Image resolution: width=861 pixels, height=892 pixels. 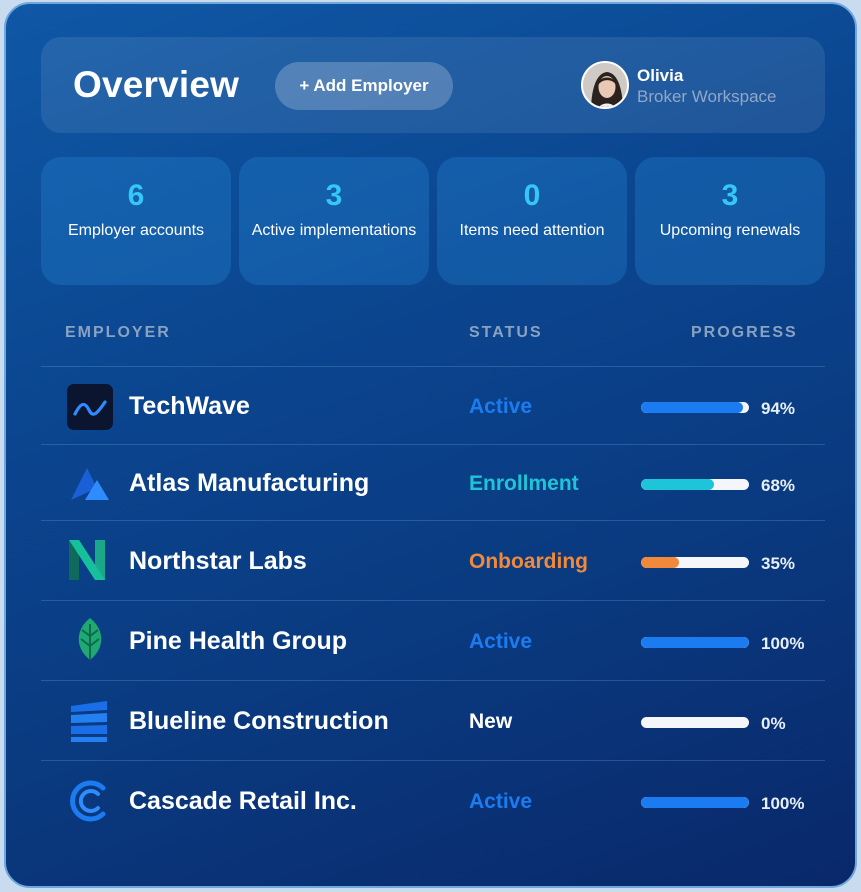 I want to click on progress-label: 94%, so click(x=778, y=408).